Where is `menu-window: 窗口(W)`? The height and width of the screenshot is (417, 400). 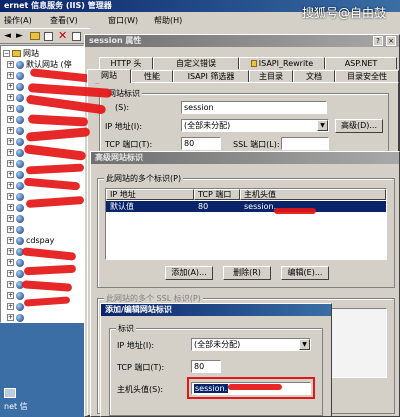
menu-window: 窗口(W) is located at coordinates (123, 20).